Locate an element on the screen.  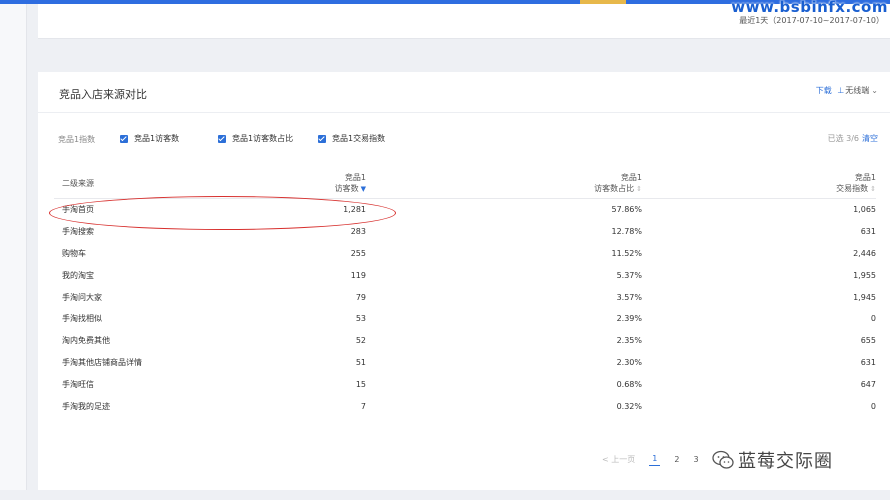
header-visitors-line2: 访客数 is located at coordinates (346, 188).